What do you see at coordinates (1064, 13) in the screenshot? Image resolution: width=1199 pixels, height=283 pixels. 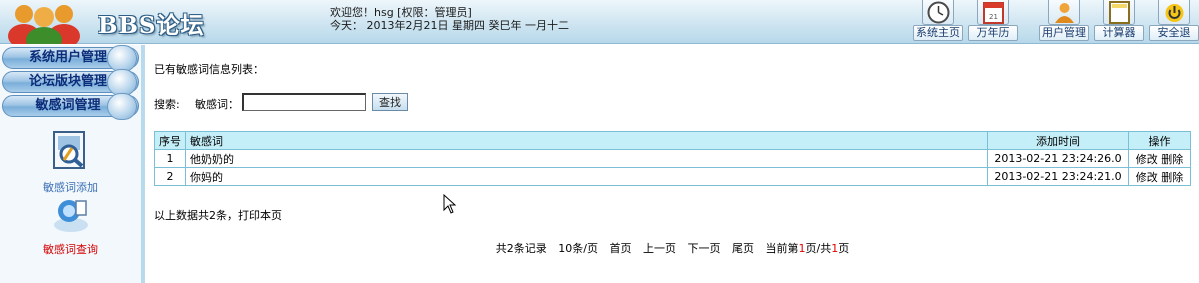 I see `user-icon` at bounding box center [1064, 13].